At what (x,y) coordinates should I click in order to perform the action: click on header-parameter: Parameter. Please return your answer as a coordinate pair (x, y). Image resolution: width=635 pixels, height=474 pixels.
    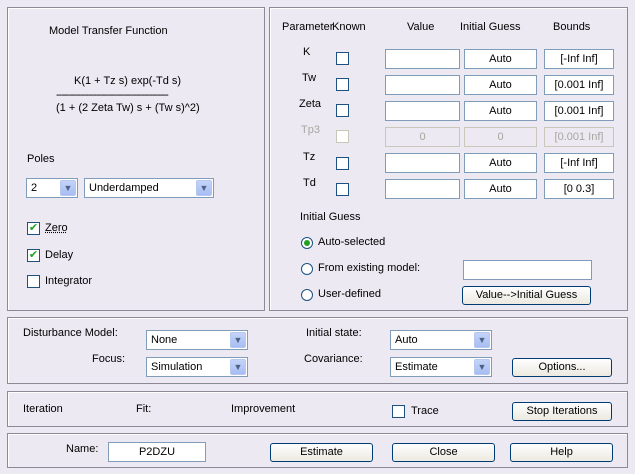
    Looking at the image, I should click on (308, 27).